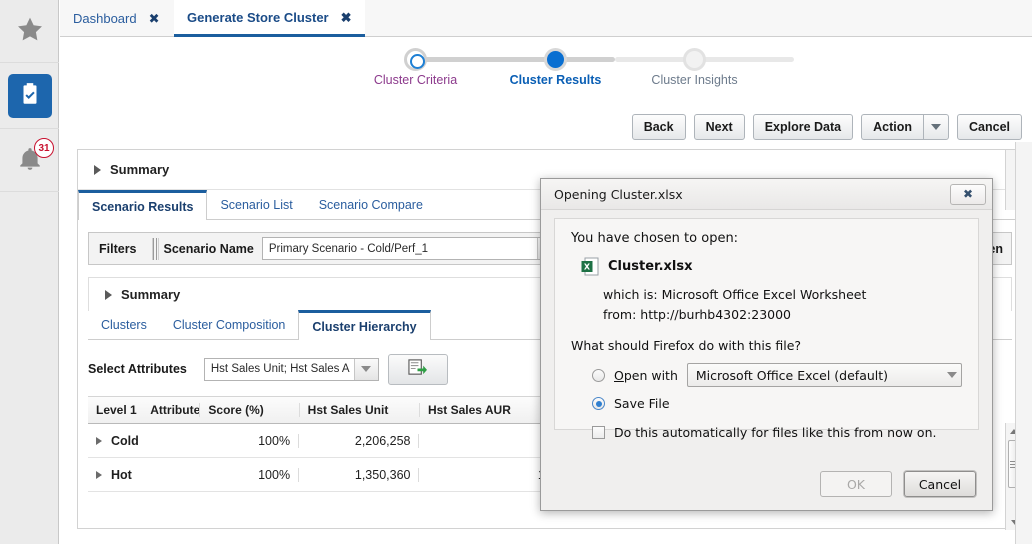 This screenshot has height=544, width=1032. I want to click on file-name: Cluster.xlsx, so click(650, 266).